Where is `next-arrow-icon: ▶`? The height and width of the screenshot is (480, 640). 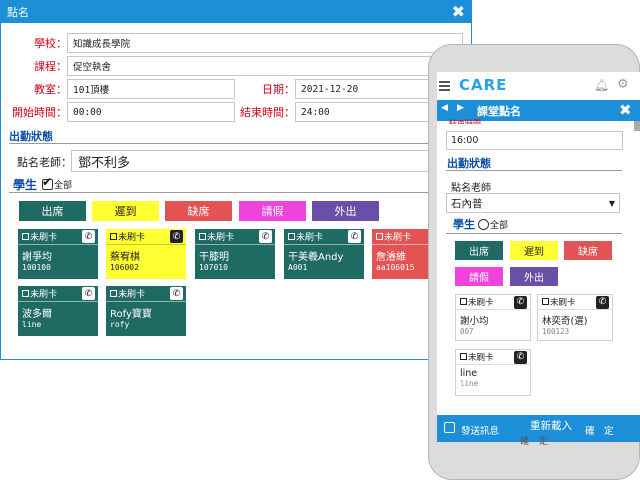 next-arrow-icon: ▶ is located at coordinates (460, 108).